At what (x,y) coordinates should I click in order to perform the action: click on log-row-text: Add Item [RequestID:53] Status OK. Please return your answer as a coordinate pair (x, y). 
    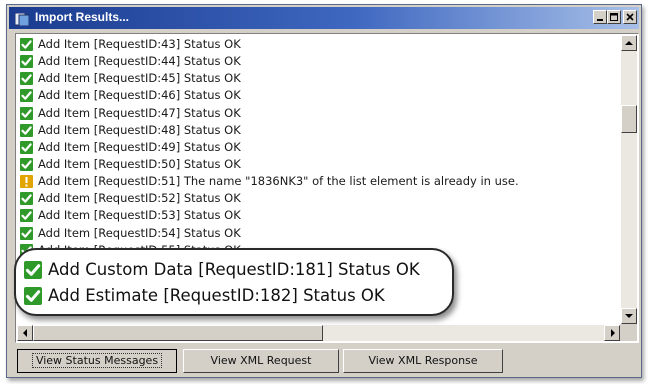
    Looking at the image, I should click on (139, 215).